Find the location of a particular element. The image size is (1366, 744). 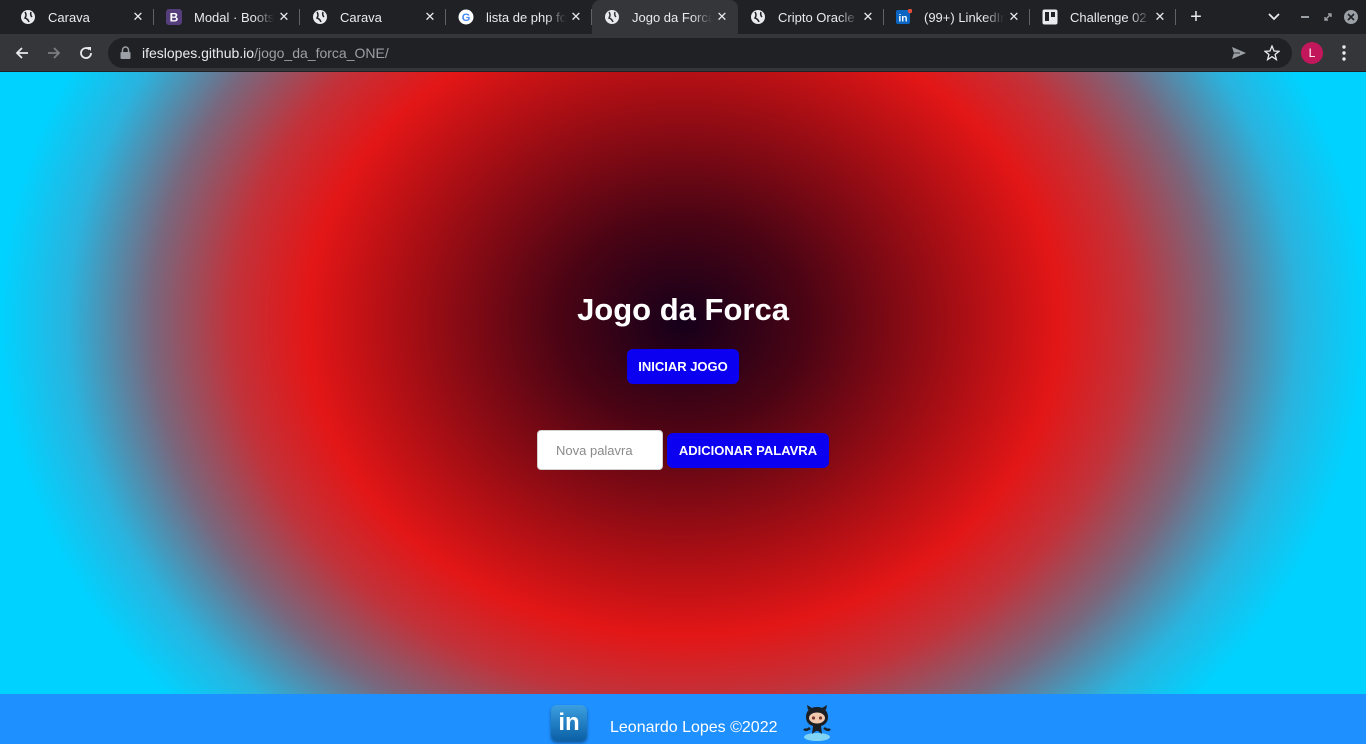

url-path: /jogo_da_forca_ONE/ is located at coordinates (321, 53).